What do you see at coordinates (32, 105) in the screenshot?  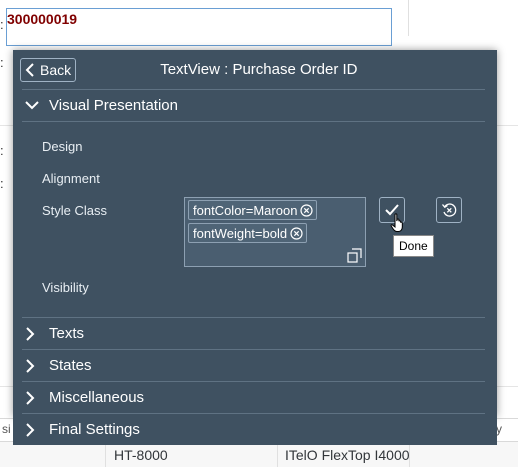 I see `chevron-down-icon` at bounding box center [32, 105].